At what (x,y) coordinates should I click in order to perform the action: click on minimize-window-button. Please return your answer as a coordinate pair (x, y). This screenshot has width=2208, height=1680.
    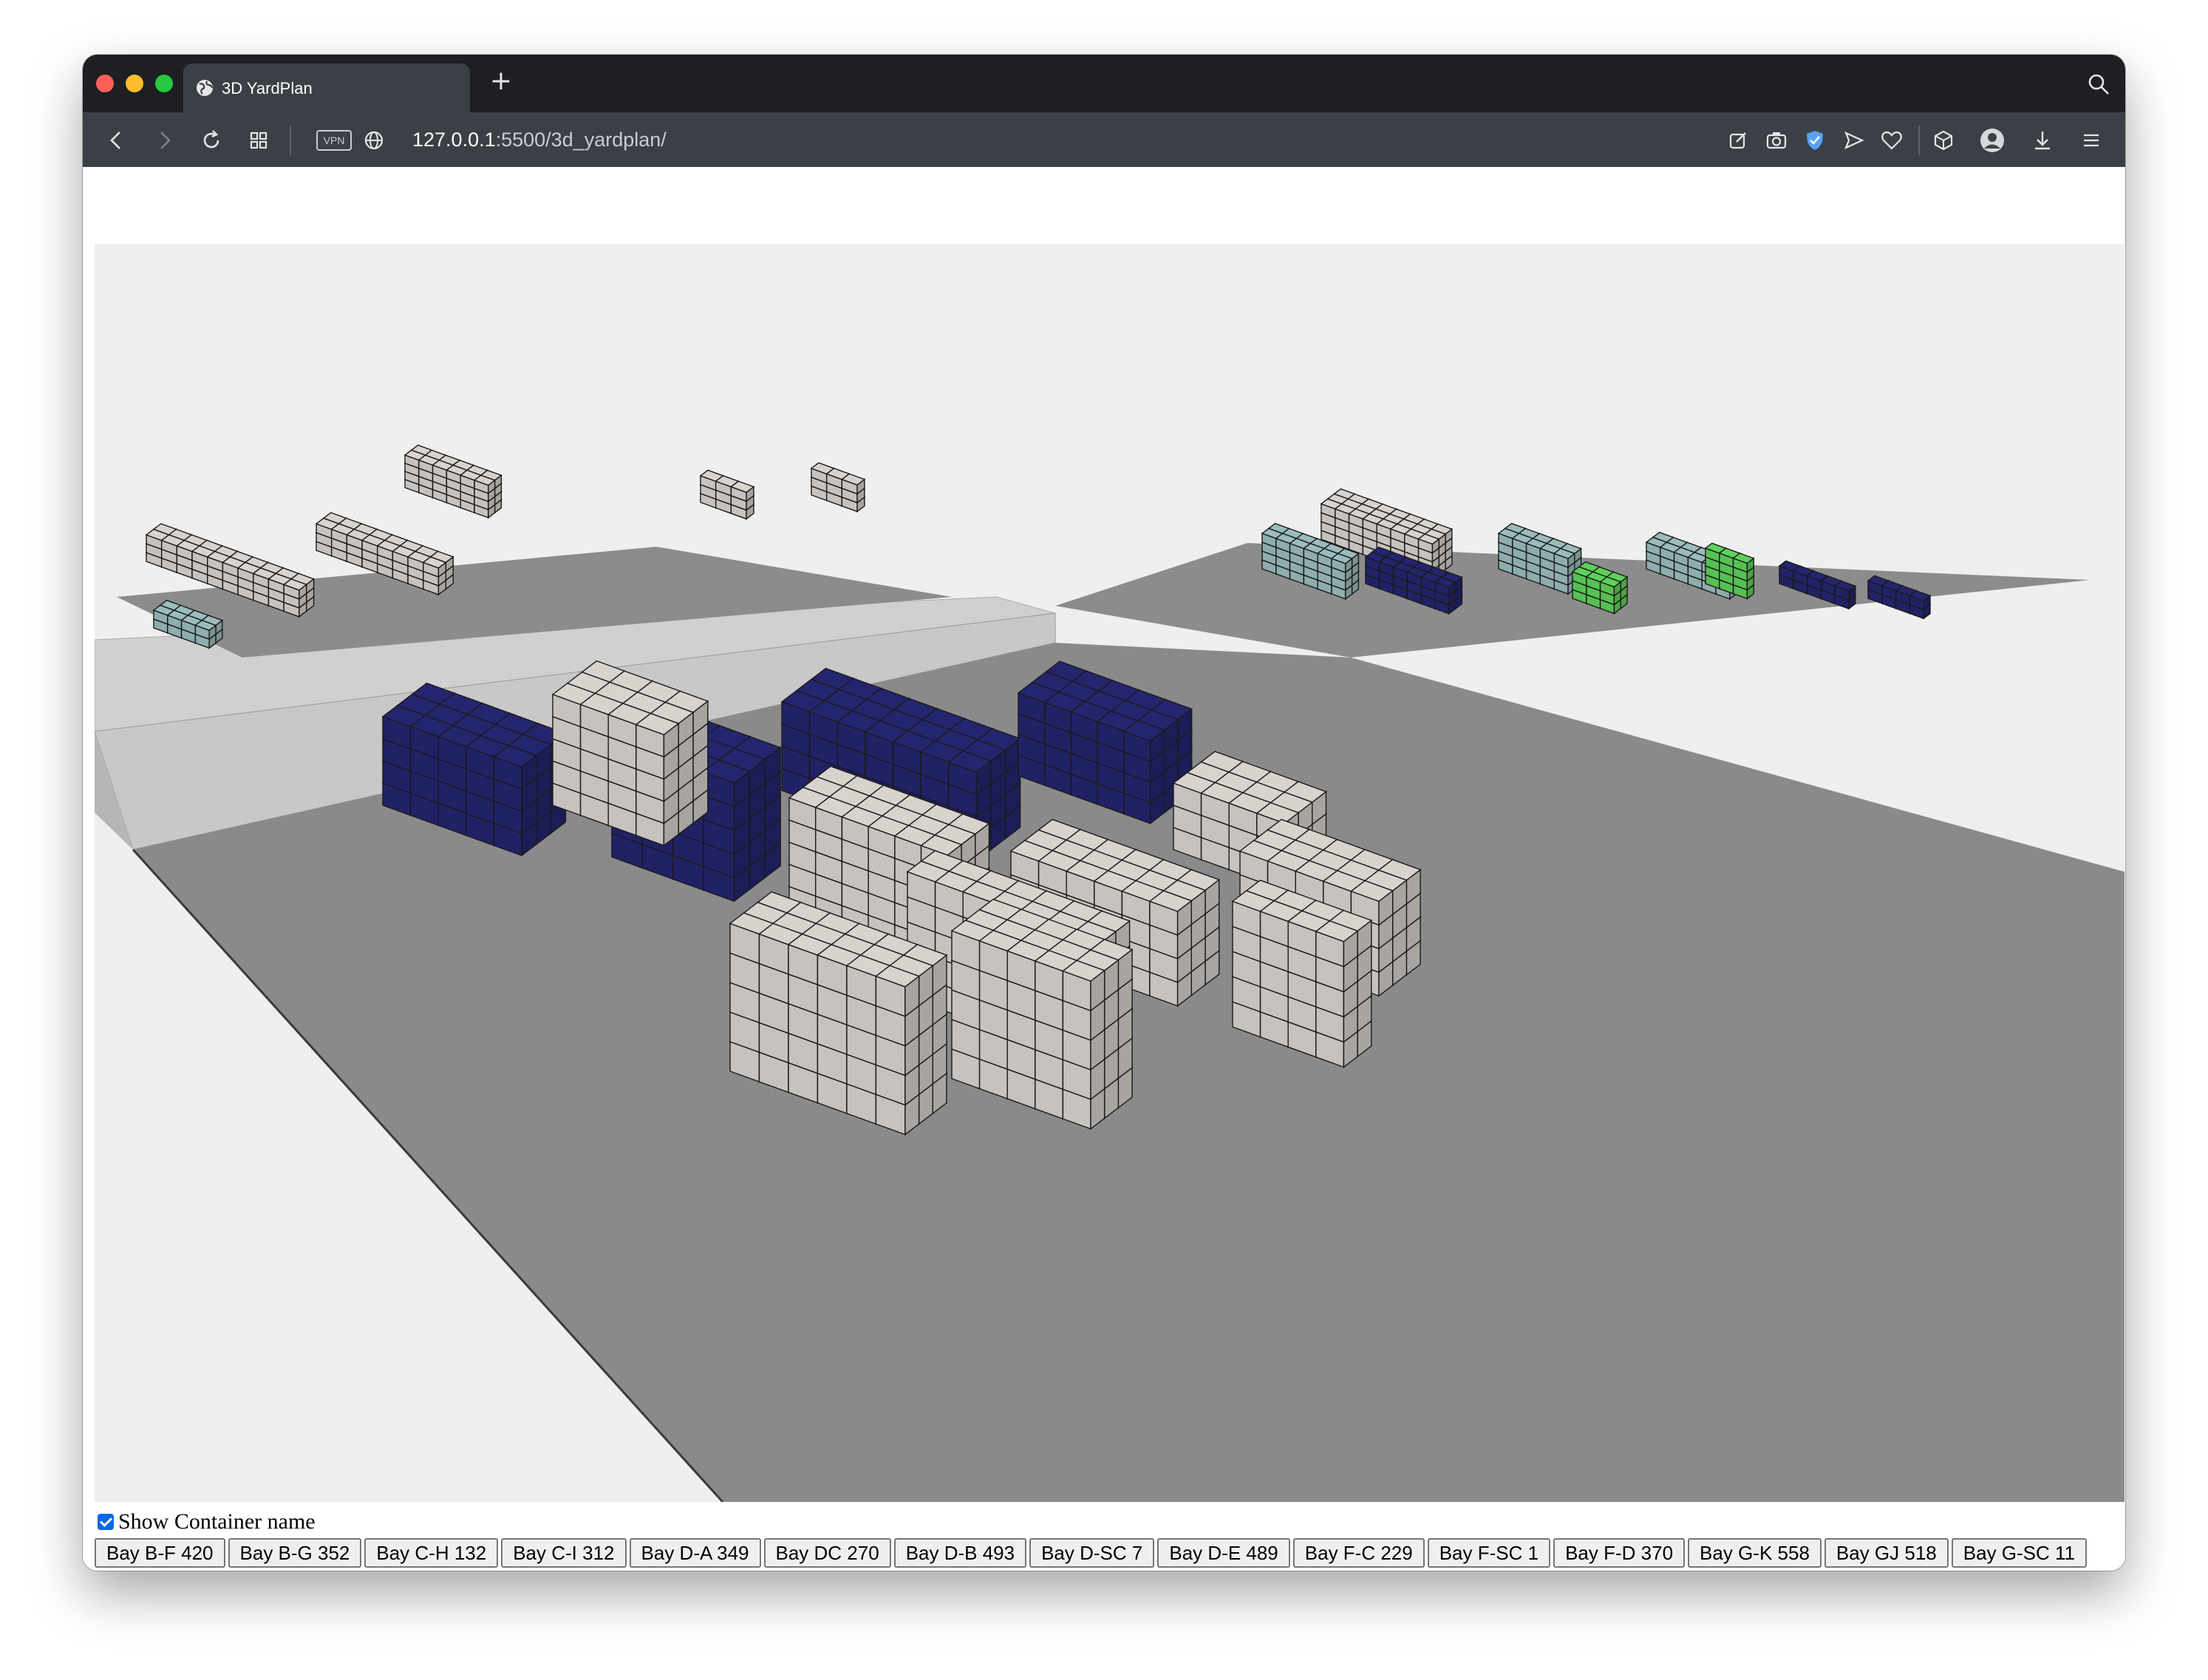
    Looking at the image, I should click on (134, 83).